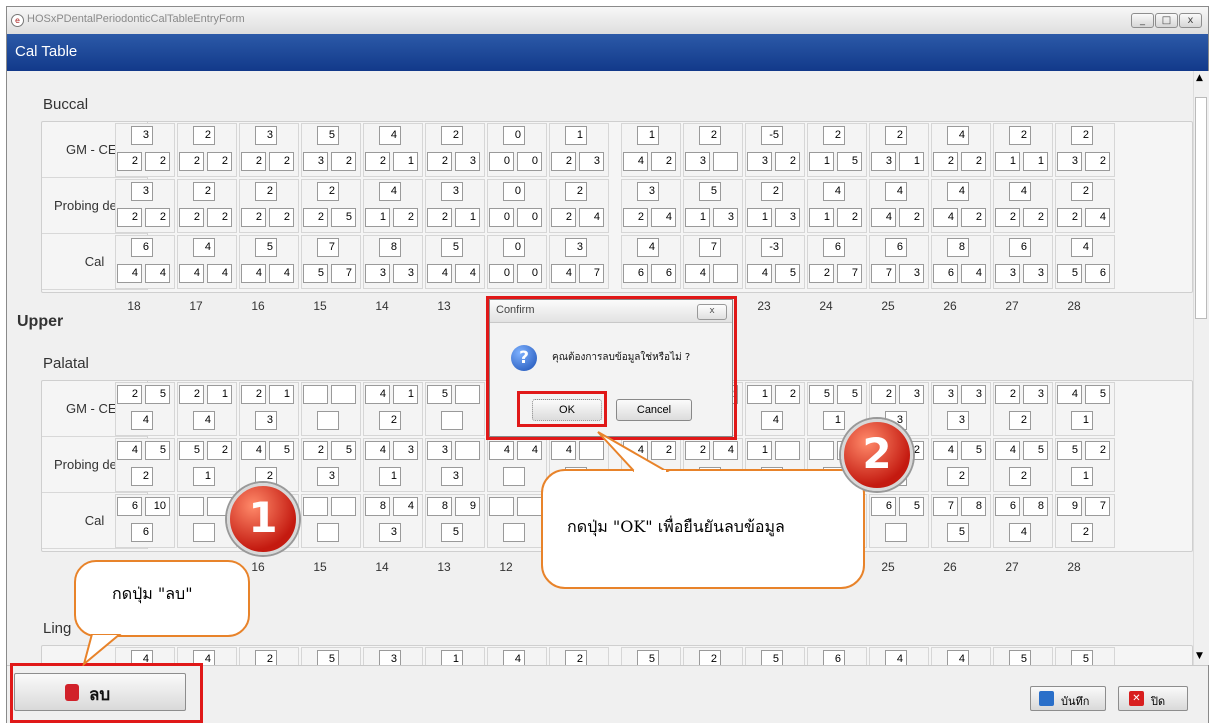 The width and height of the screenshot is (1219, 727). Describe the element at coordinates (142, 135) in the screenshot. I see `gm-cej-top-field: 3` at that location.